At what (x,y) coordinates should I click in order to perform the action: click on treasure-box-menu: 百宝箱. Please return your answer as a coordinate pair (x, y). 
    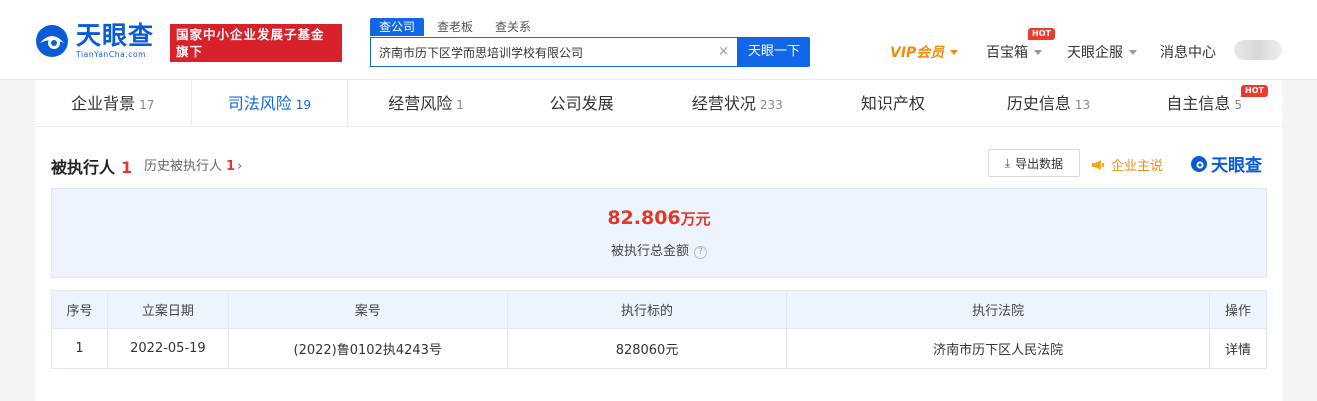
    Looking at the image, I should click on (1014, 52).